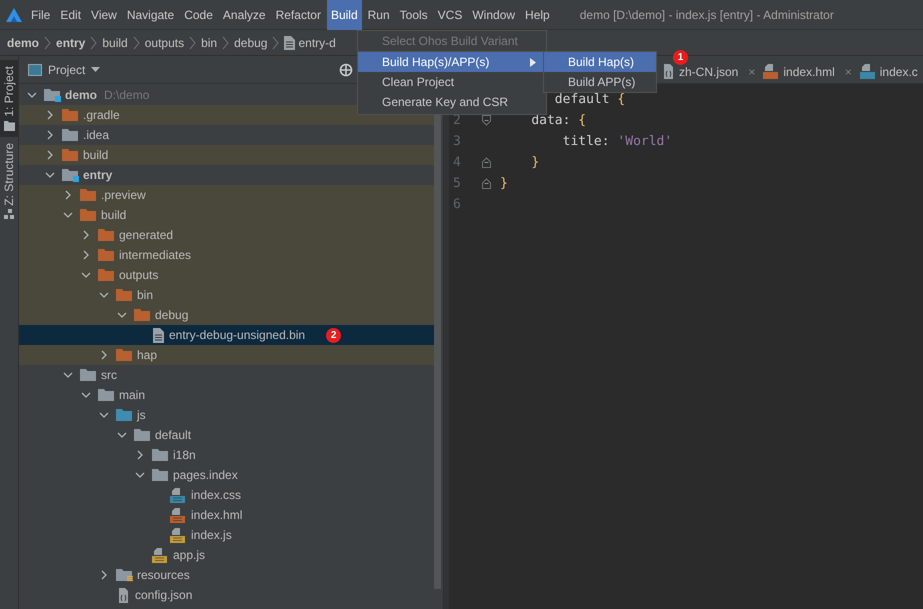 The width and height of the screenshot is (923, 609). I want to click on tree-item: debug, so click(226, 315).